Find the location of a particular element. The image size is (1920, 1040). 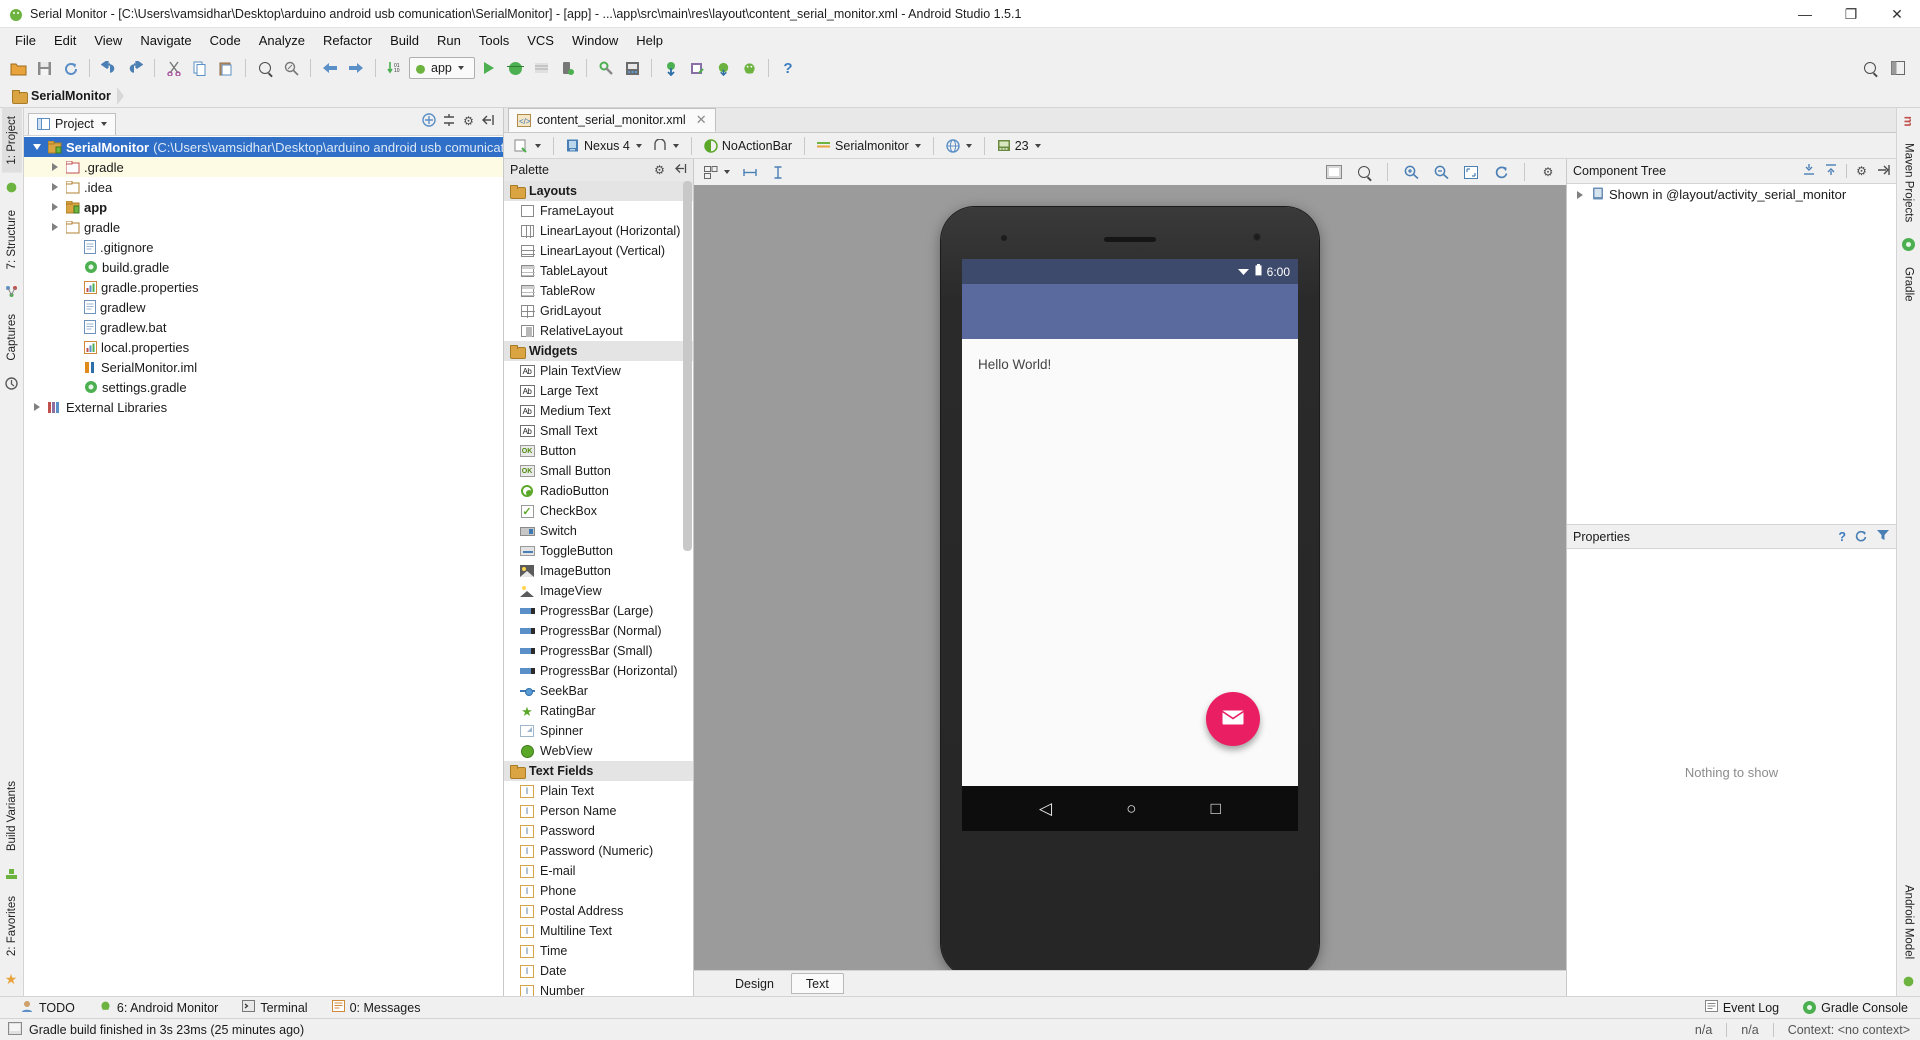

replace-icon is located at coordinates (291, 68).